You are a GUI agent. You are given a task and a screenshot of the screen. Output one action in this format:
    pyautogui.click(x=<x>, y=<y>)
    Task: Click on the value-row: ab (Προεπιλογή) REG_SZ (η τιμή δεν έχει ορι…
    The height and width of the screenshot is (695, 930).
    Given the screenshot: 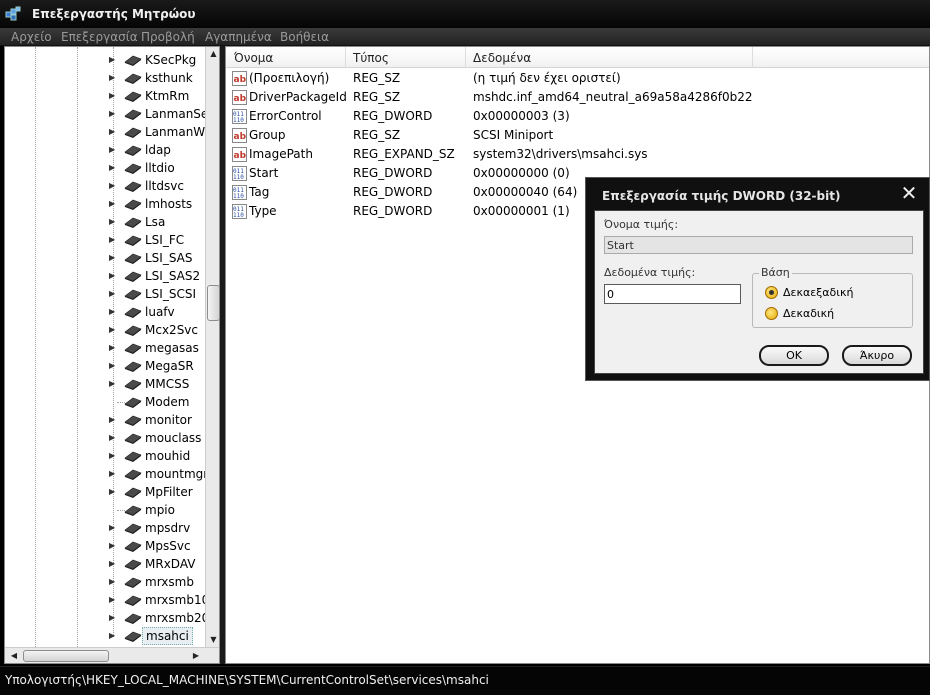 What is the action you would take?
    pyautogui.click(x=577, y=78)
    